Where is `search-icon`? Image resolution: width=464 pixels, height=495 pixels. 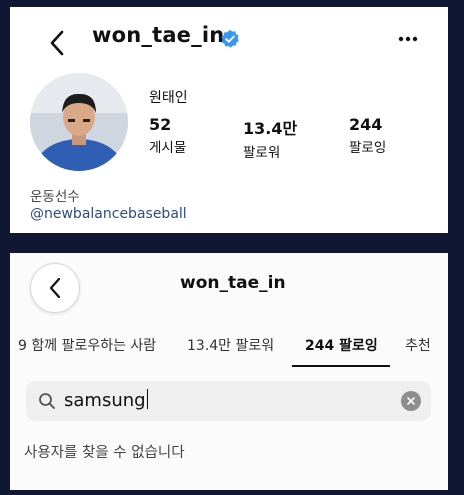 search-icon is located at coordinates (47, 401).